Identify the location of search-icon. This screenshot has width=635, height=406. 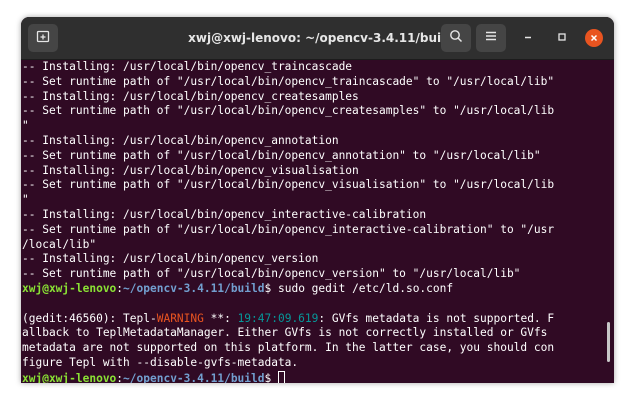
(456, 38).